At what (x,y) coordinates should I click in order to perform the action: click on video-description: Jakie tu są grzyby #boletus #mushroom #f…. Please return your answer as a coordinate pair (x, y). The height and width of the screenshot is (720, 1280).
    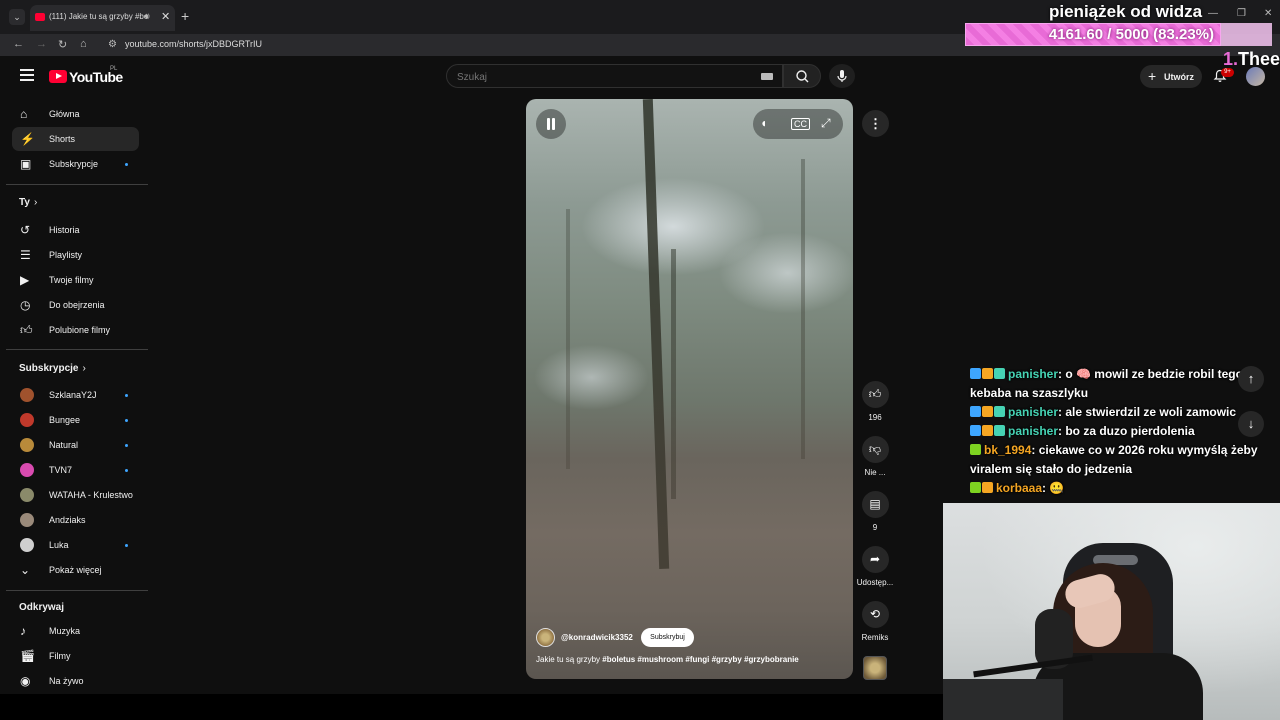
    Looking at the image, I should click on (667, 659).